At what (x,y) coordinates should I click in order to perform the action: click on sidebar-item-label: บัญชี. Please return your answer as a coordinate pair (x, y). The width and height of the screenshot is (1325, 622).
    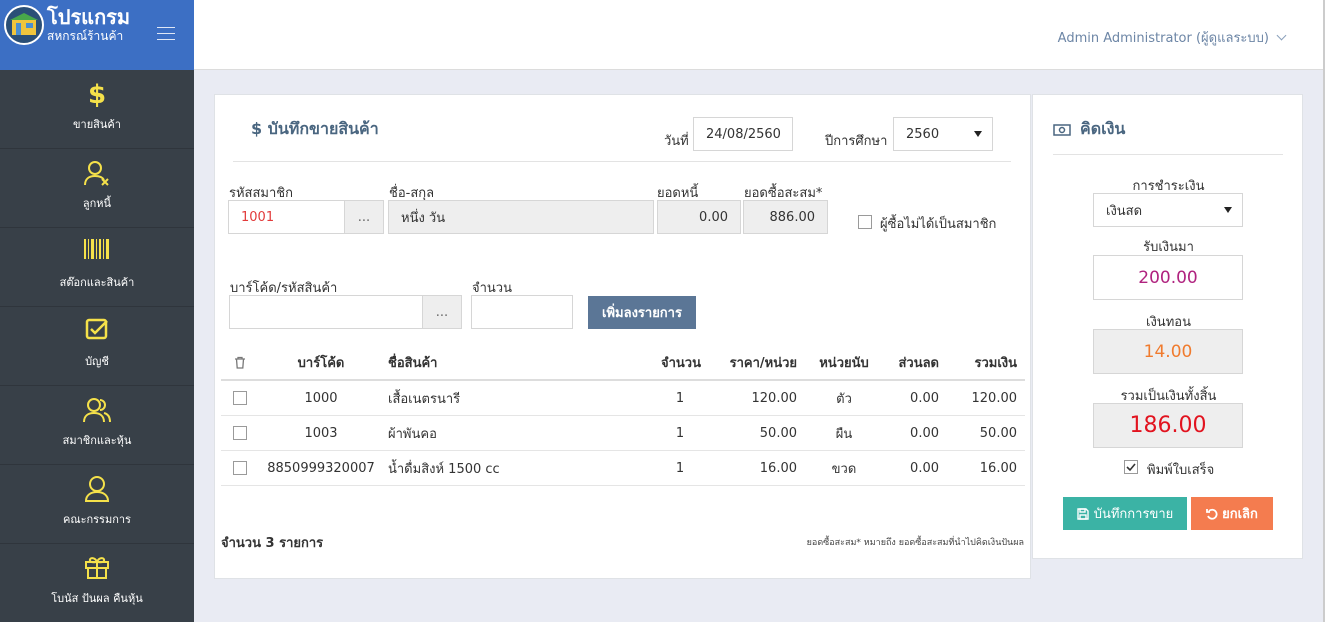
    Looking at the image, I should click on (97, 361).